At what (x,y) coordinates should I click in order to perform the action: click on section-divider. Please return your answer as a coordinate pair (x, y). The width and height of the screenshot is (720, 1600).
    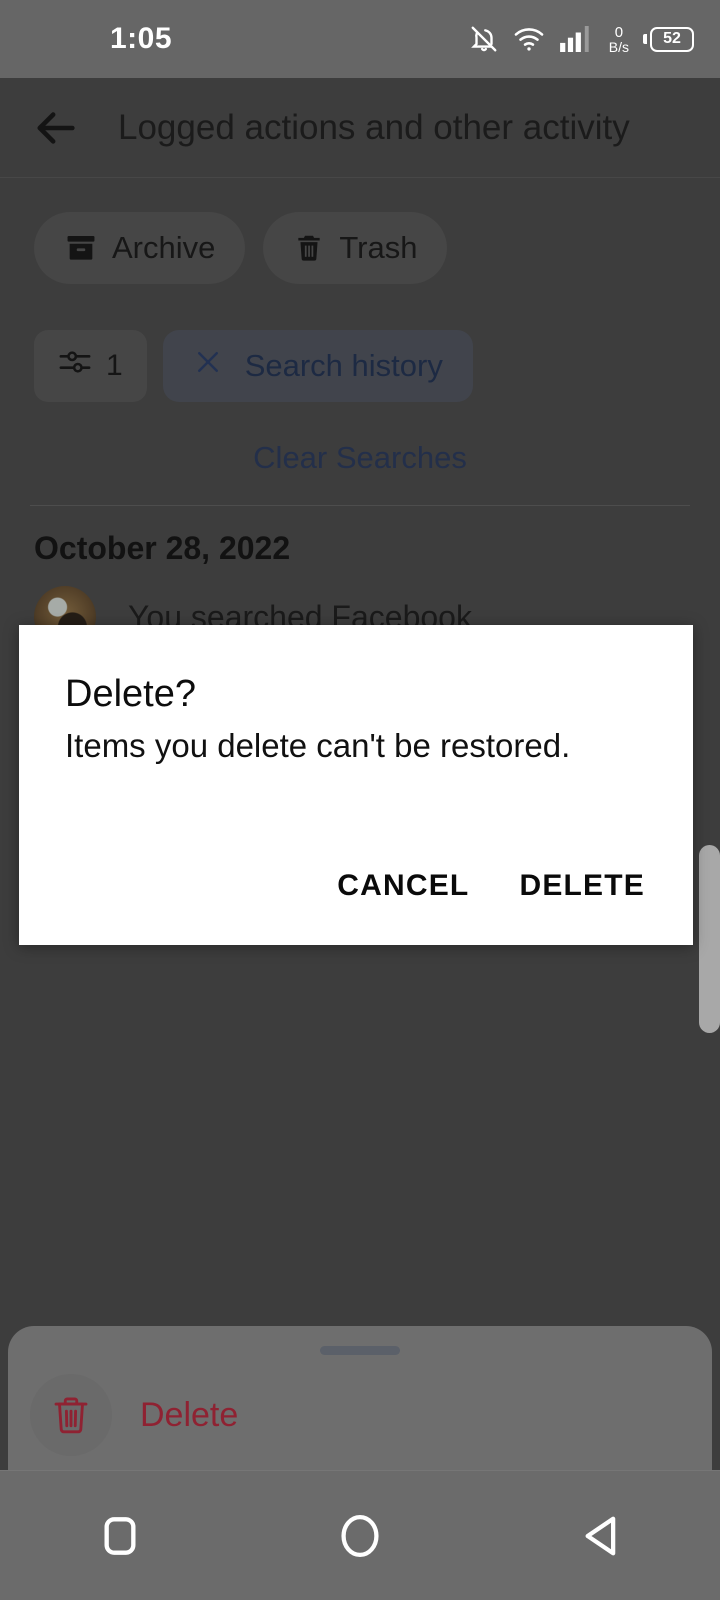
    Looking at the image, I should click on (360, 505).